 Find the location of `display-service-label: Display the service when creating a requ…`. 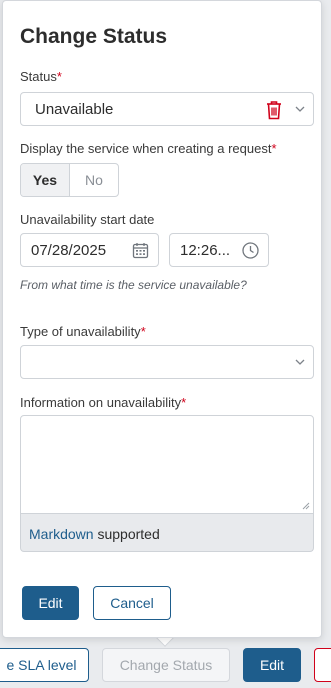

display-service-label: Display the service when creating a requ… is located at coordinates (146, 148).